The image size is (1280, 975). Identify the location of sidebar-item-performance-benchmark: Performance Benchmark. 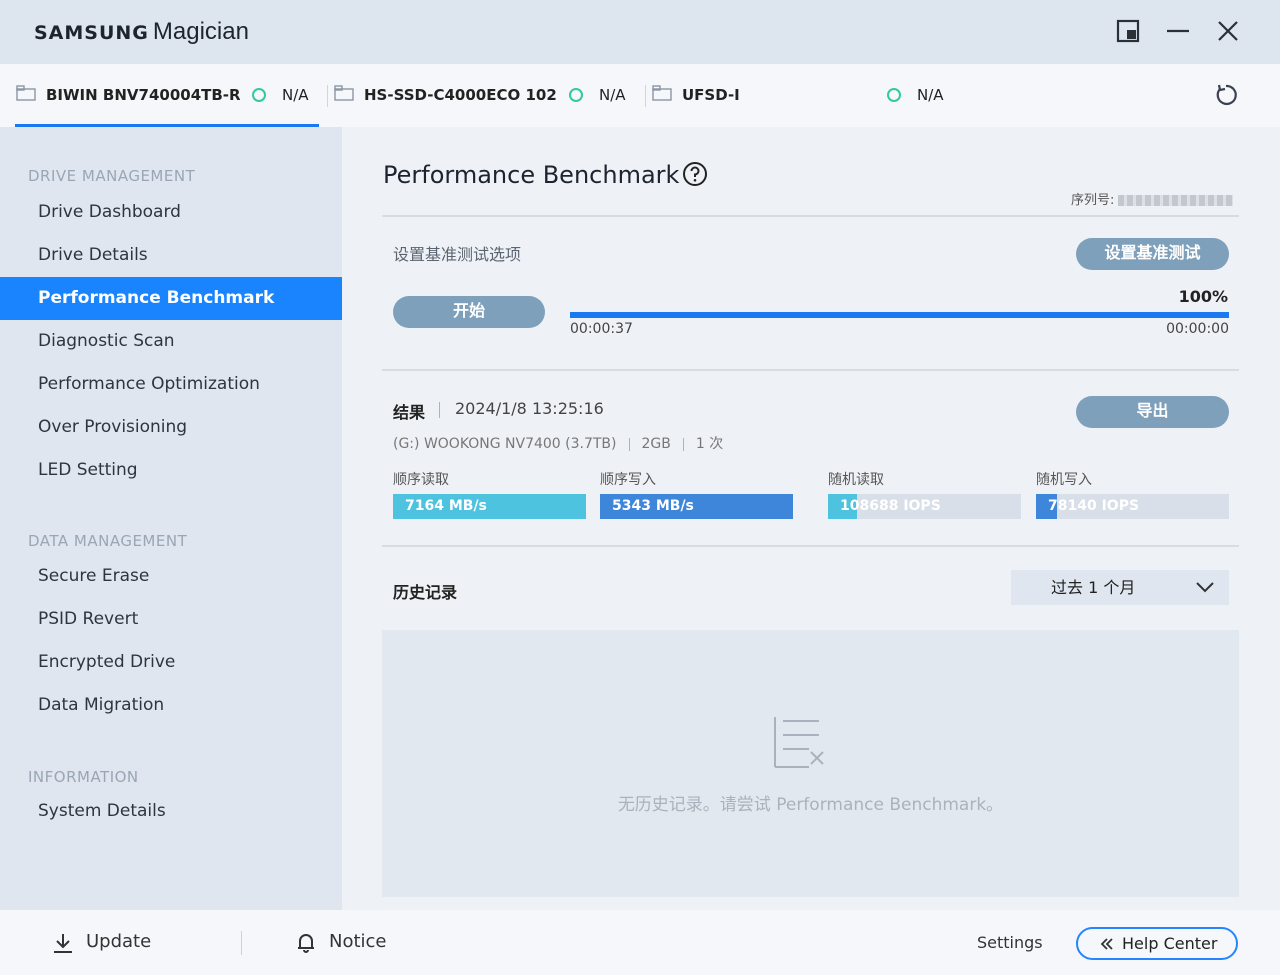
(171, 298).